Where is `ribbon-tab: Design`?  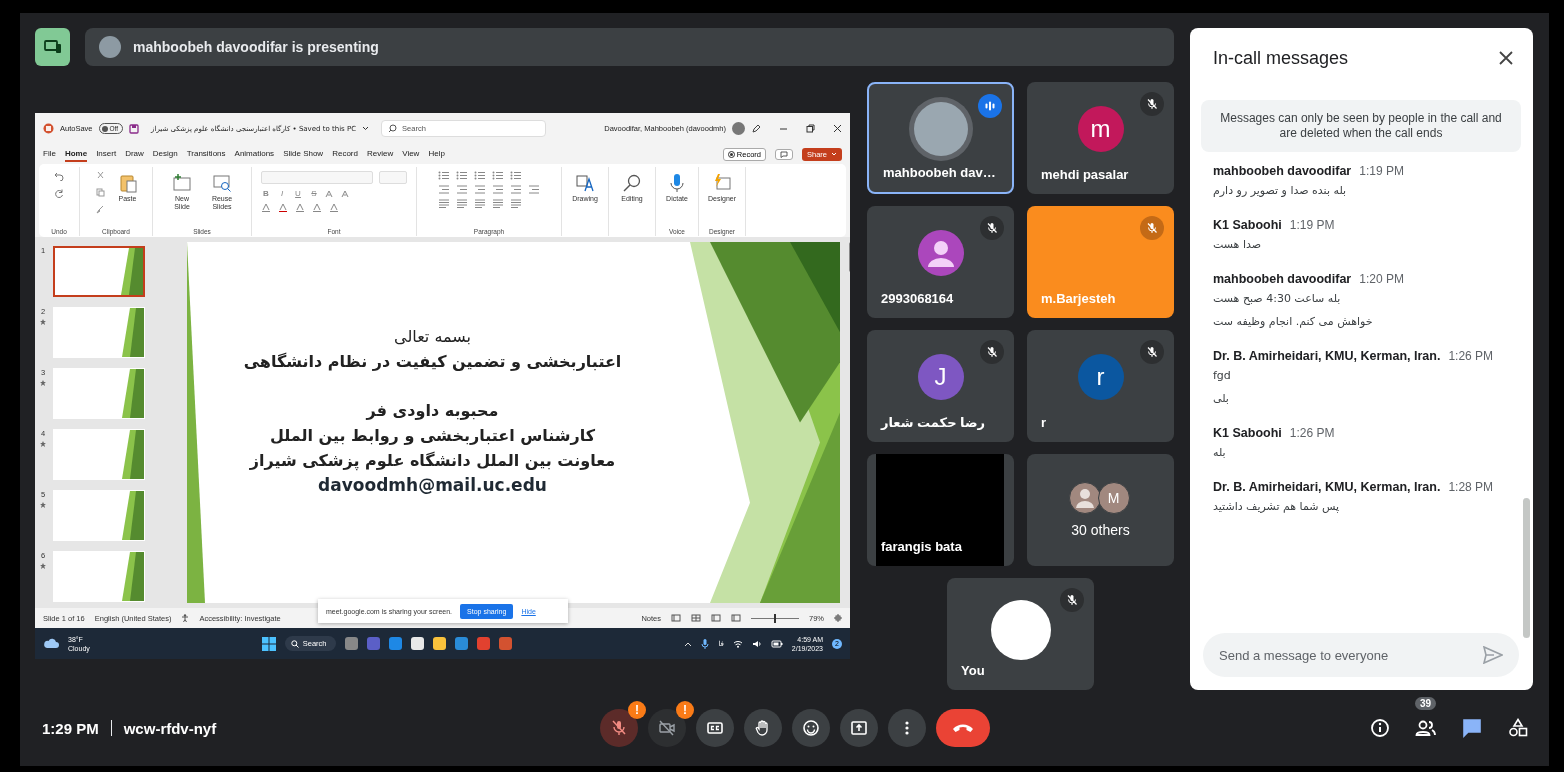 ribbon-tab: Design is located at coordinates (165, 154).